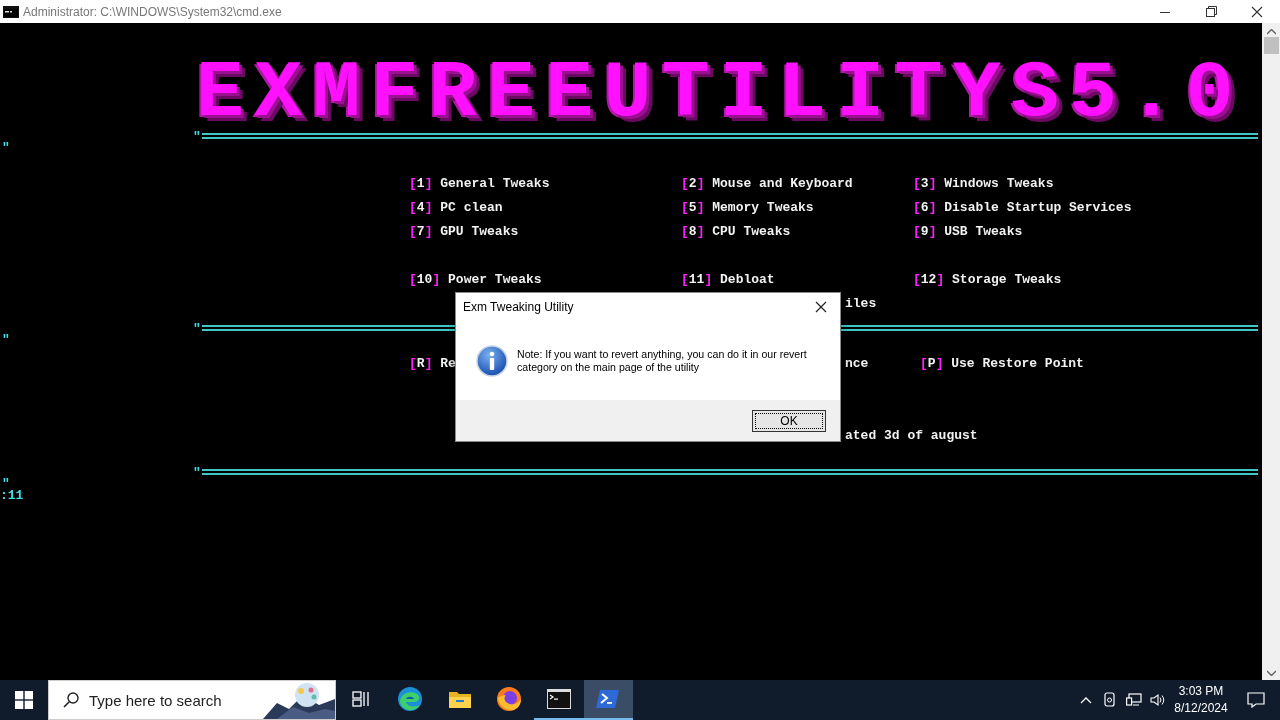 This screenshot has height=720, width=1280. What do you see at coordinates (987, 280) in the screenshot?
I see `menu-option: [12] Storage Tweaks` at bounding box center [987, 280].